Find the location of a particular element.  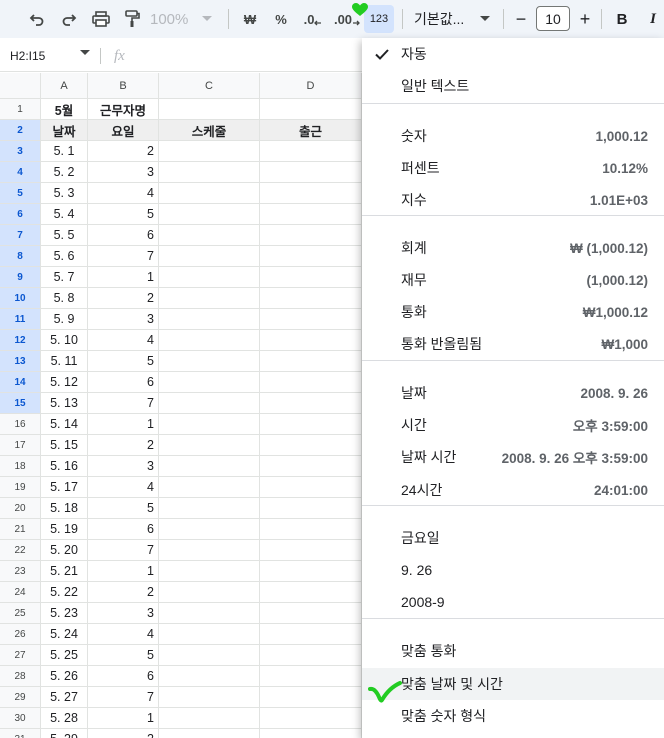

cell-a: 5. 15 is located at coordinates (64, 445).